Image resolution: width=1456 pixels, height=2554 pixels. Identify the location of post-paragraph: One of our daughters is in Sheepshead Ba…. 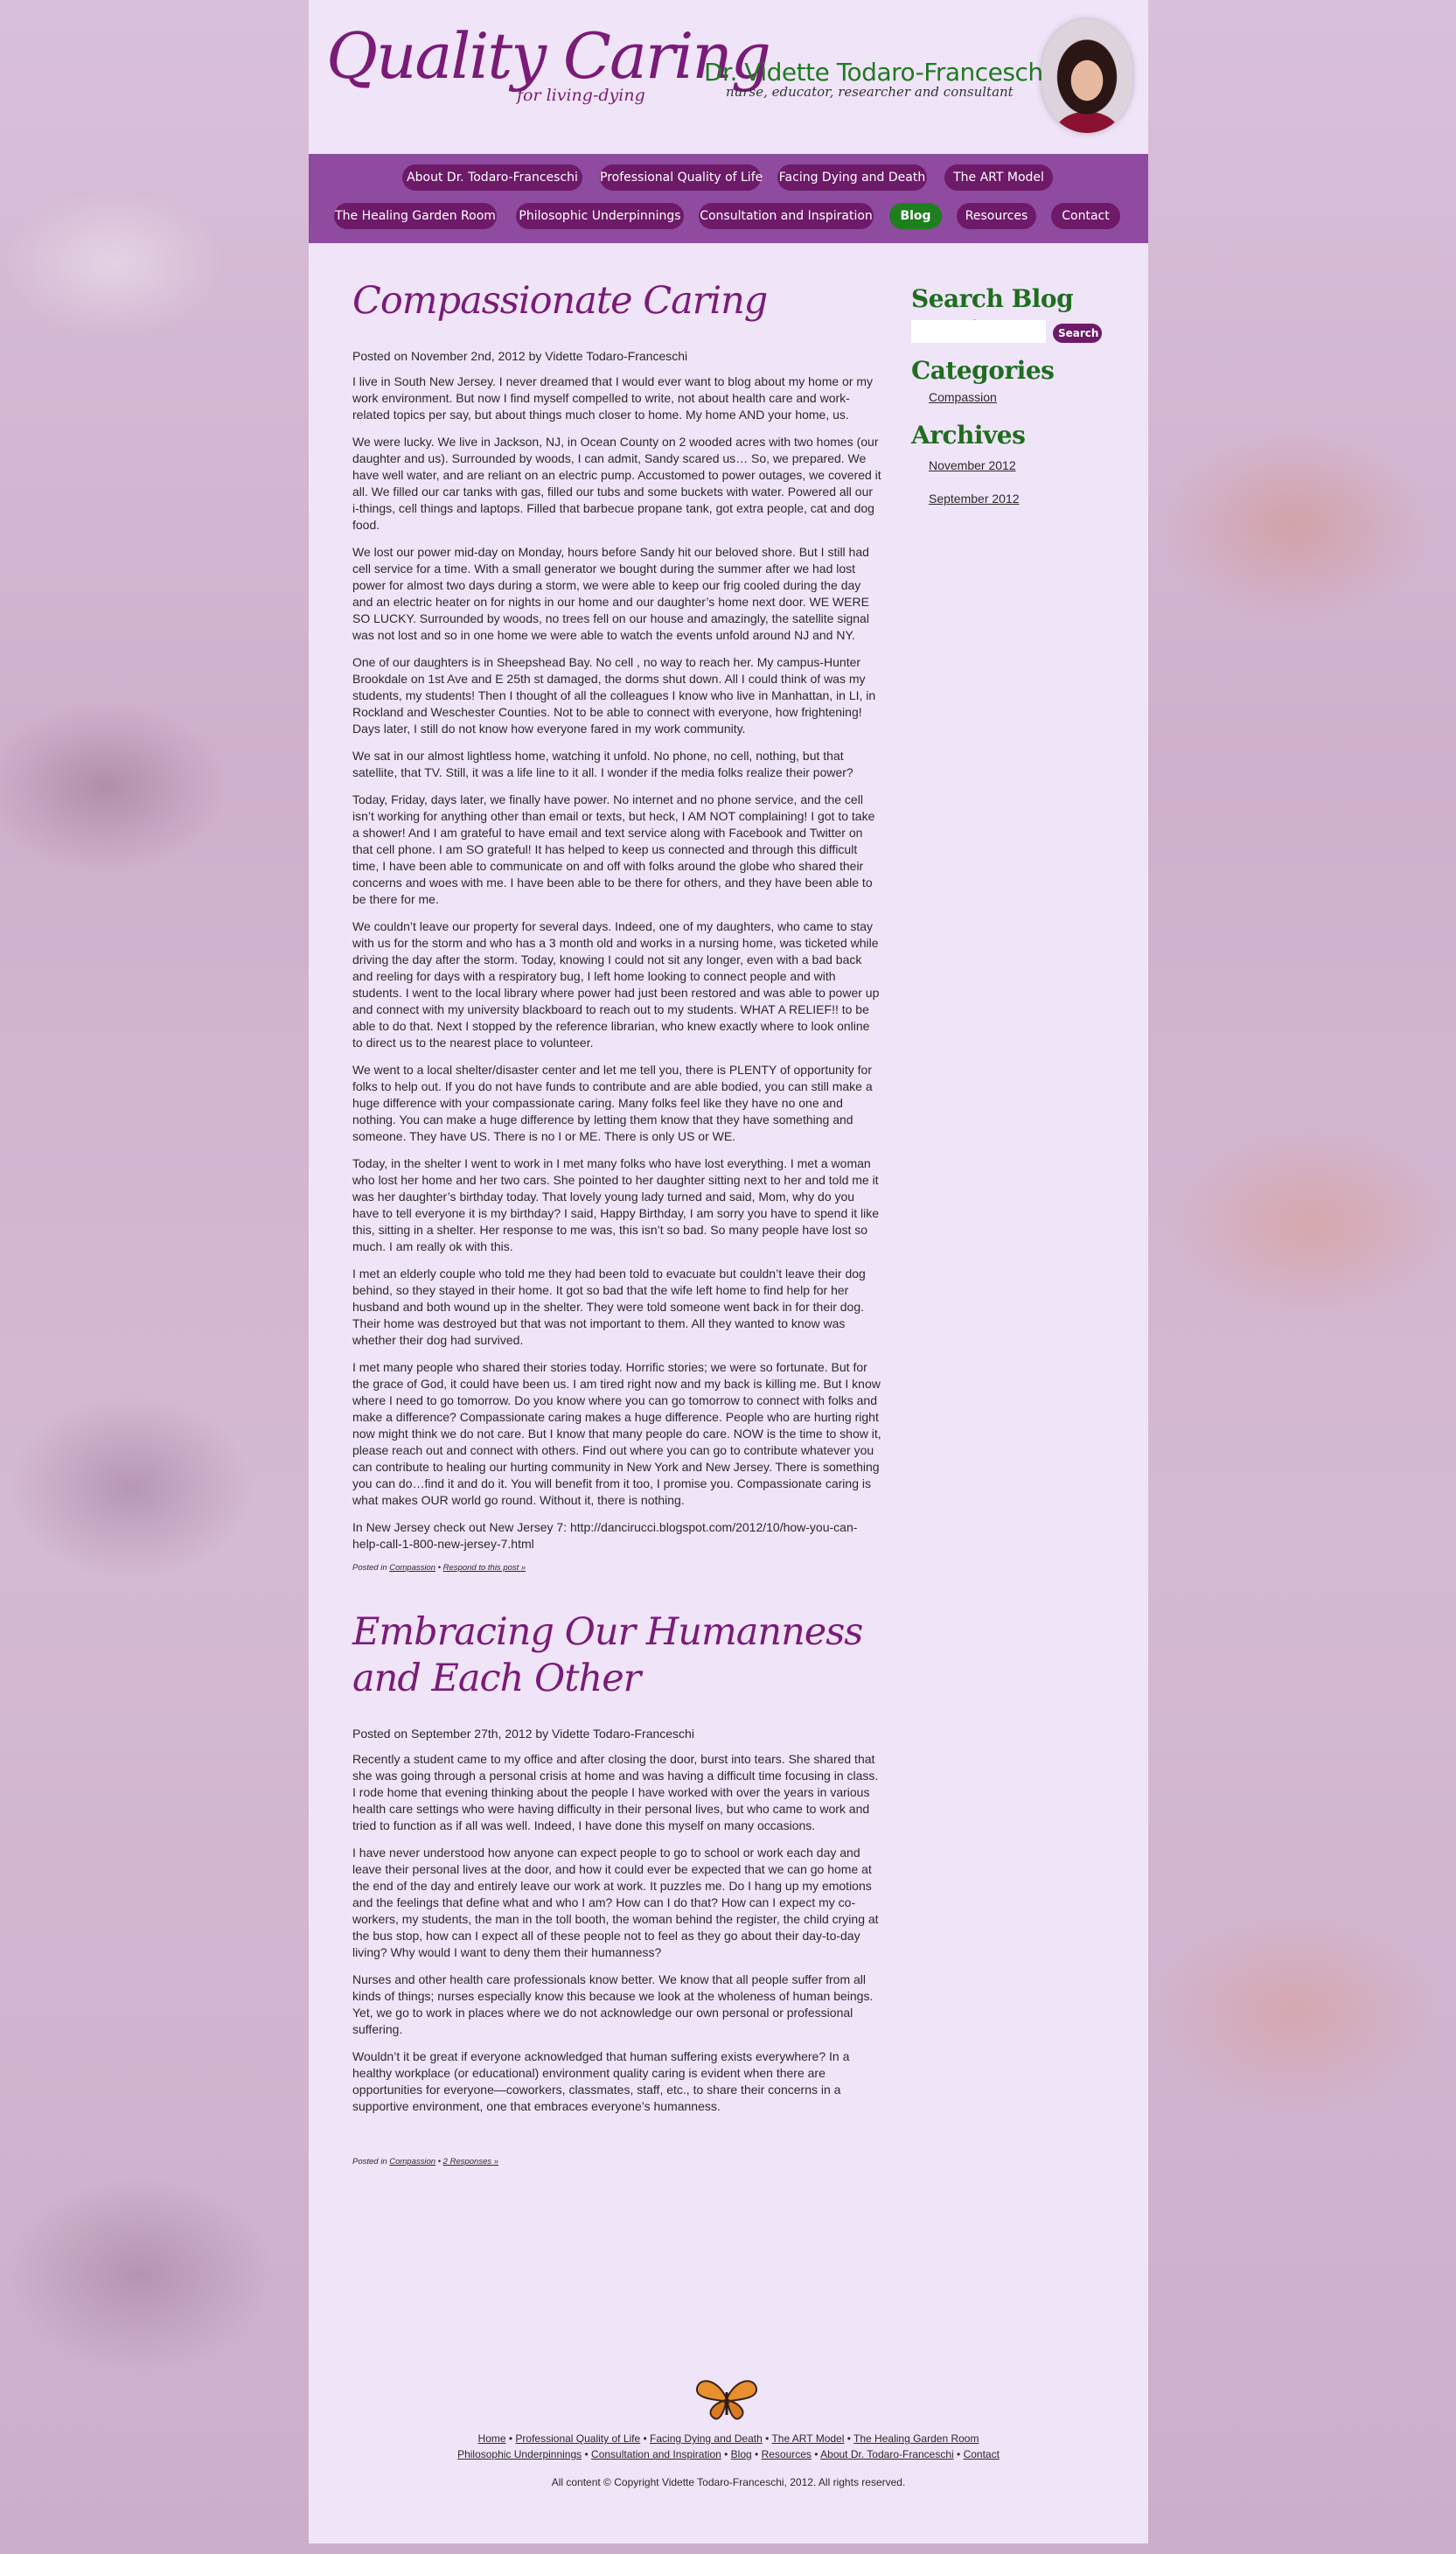
(614, 695).